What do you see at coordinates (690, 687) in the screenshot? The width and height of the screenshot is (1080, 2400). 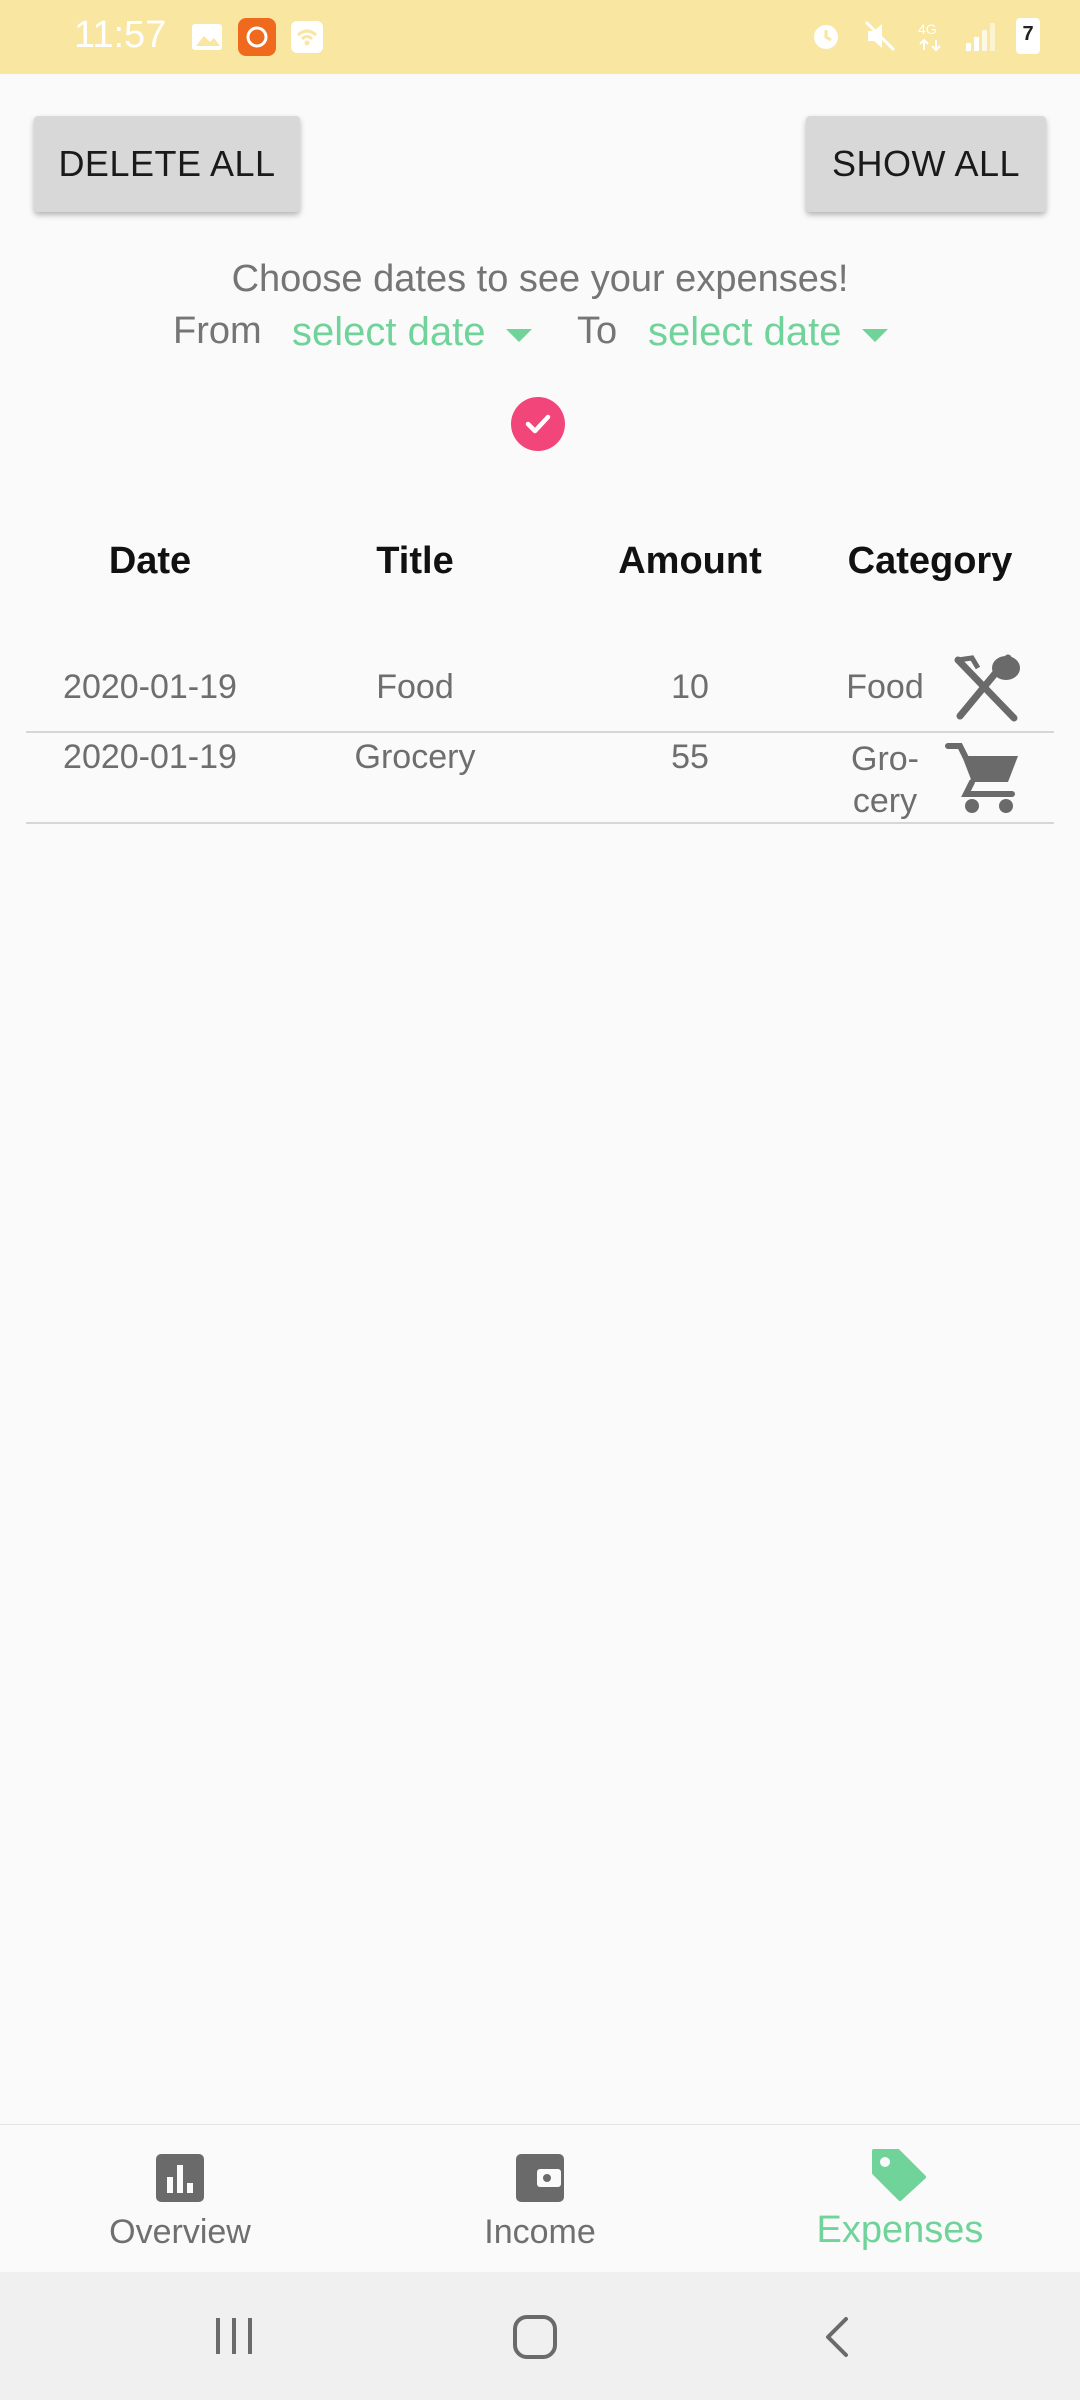 I see `row-amount: 10` at bounding box center [690, 687].